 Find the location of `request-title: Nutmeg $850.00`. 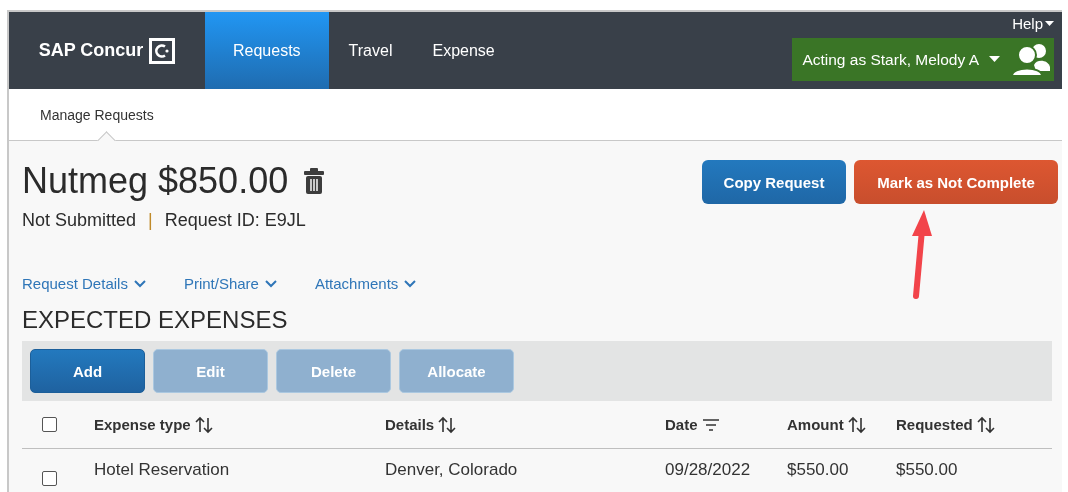

request-title: Nutmeg $850.00 is located at coordinates (155, 181).